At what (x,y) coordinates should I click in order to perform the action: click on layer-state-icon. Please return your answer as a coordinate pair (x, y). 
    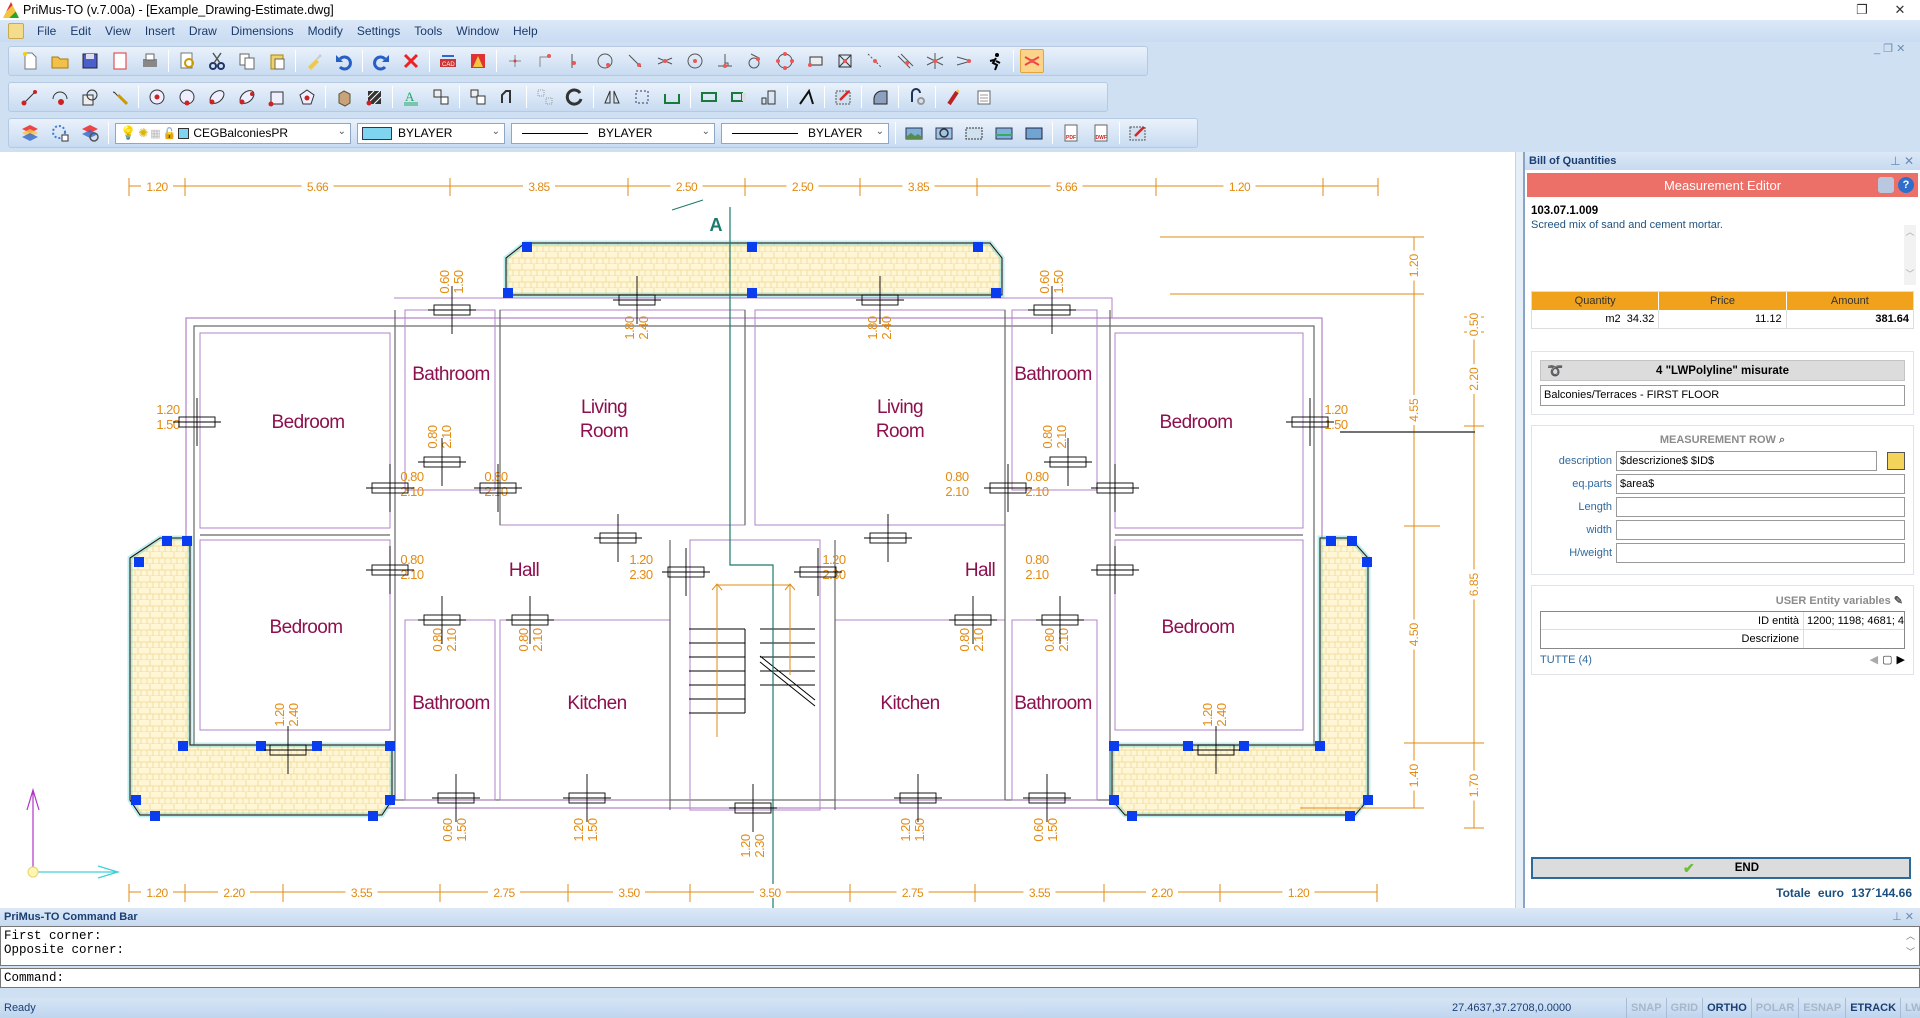
    Looking at the image, I should click on (90, 133).